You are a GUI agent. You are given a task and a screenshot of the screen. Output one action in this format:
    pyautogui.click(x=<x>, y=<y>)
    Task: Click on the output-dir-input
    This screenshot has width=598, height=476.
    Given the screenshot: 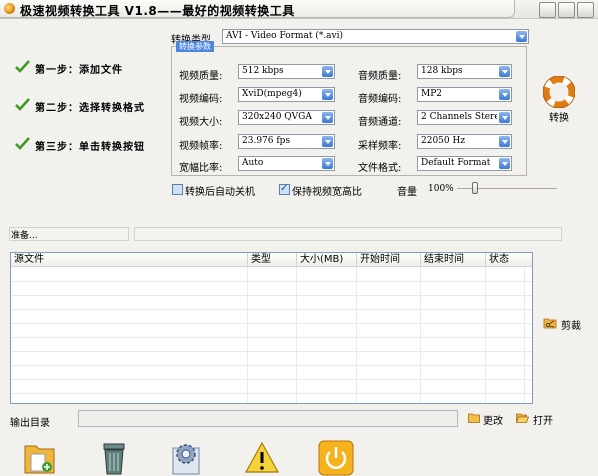 What is the action you would take?
    pyautogui.click(x=268, y=418)
    